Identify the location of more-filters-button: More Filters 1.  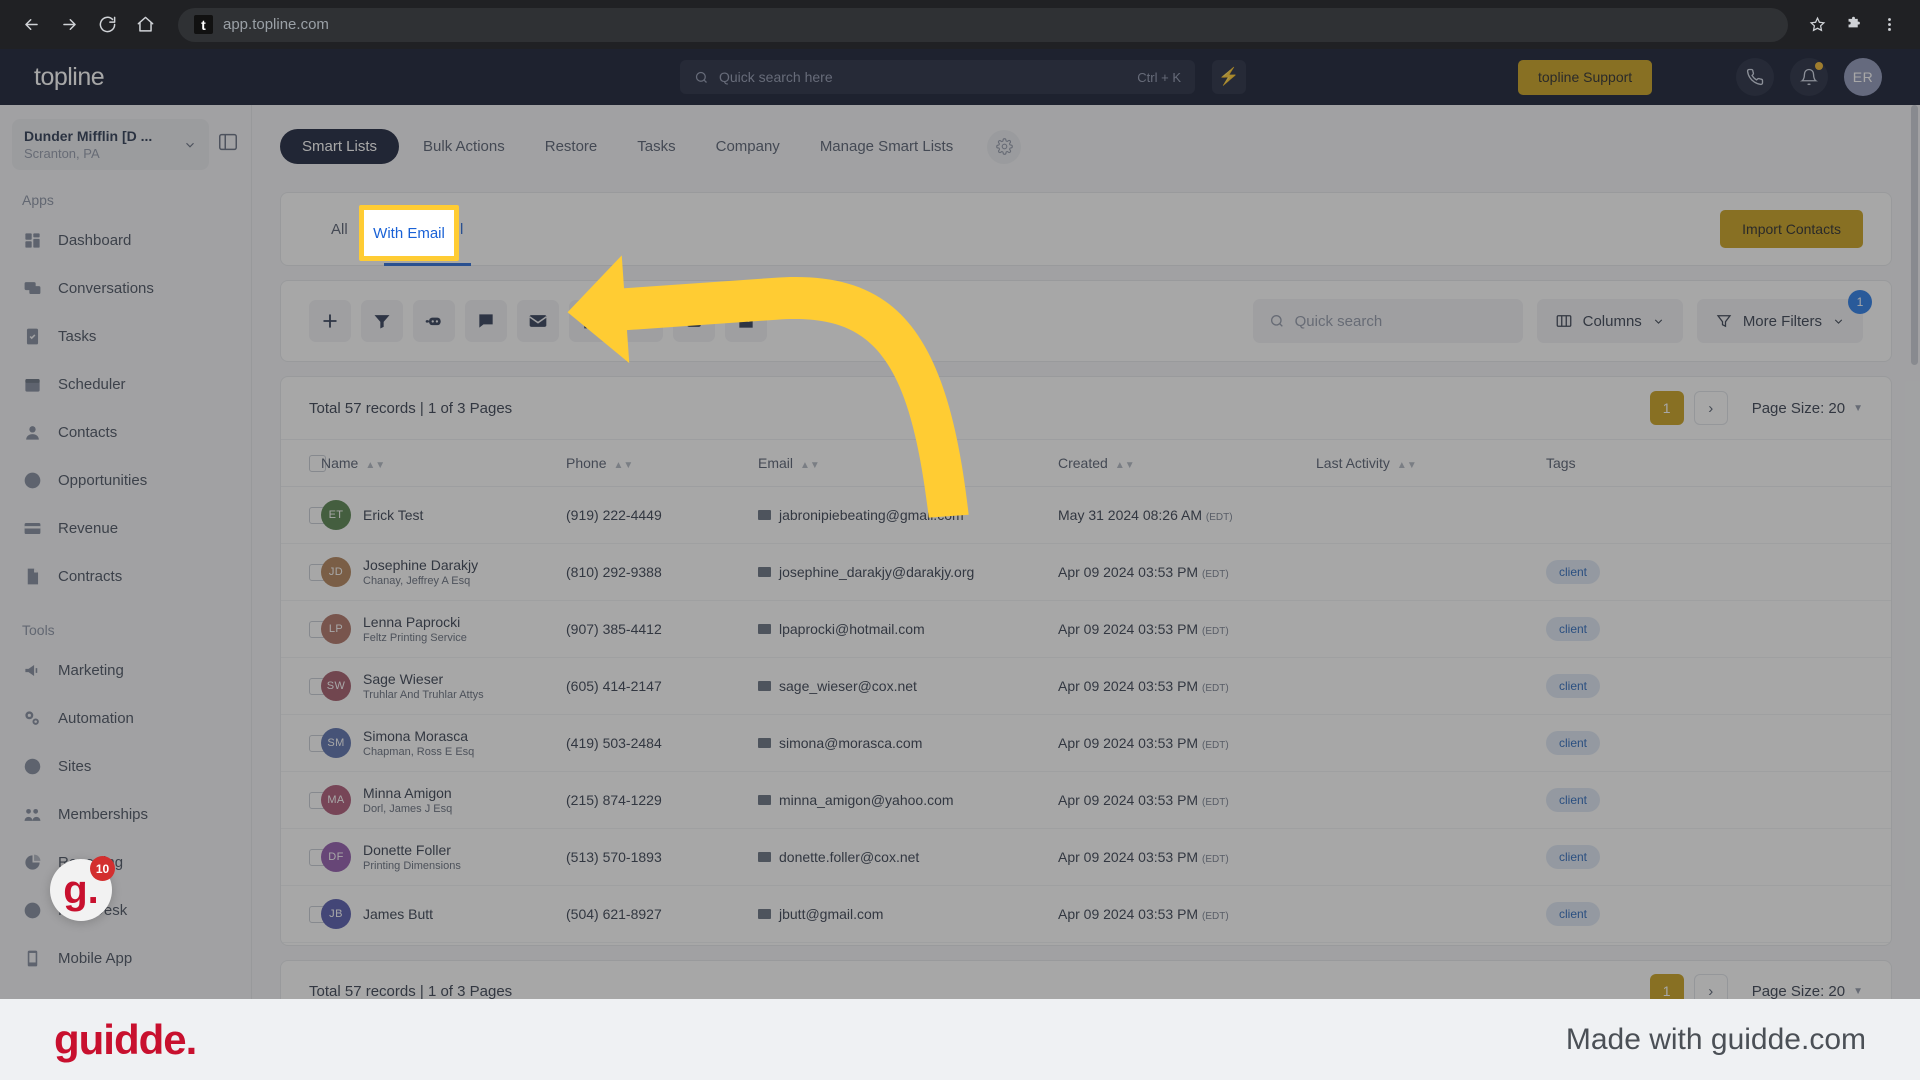
(1784, 316).